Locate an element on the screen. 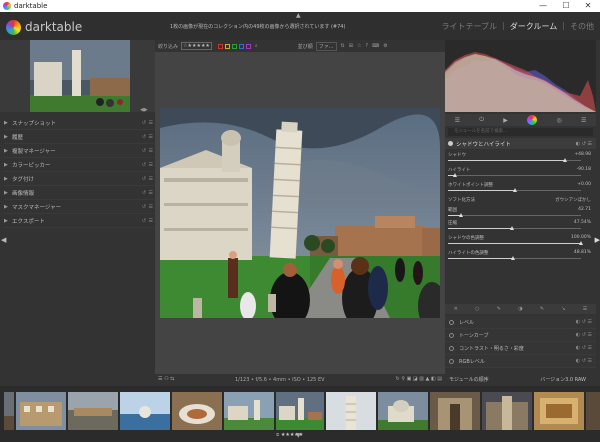 The height and width of the screenshot is (442, 600). rating-filter: ☆★★★★★ is located at coordinates (196, 46).